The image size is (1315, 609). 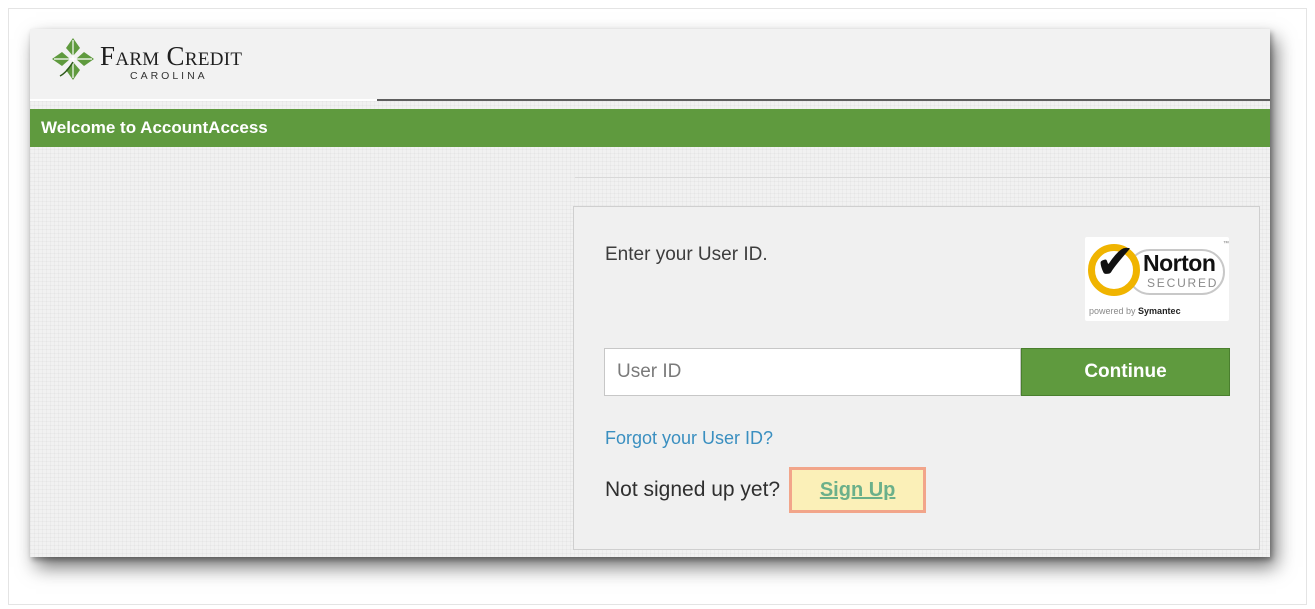 What do you see at coordinates (650, 128) in the screenshot?
I see `welcome-bar: Welcome to AccountAccess` at bounding box center [650, 128].